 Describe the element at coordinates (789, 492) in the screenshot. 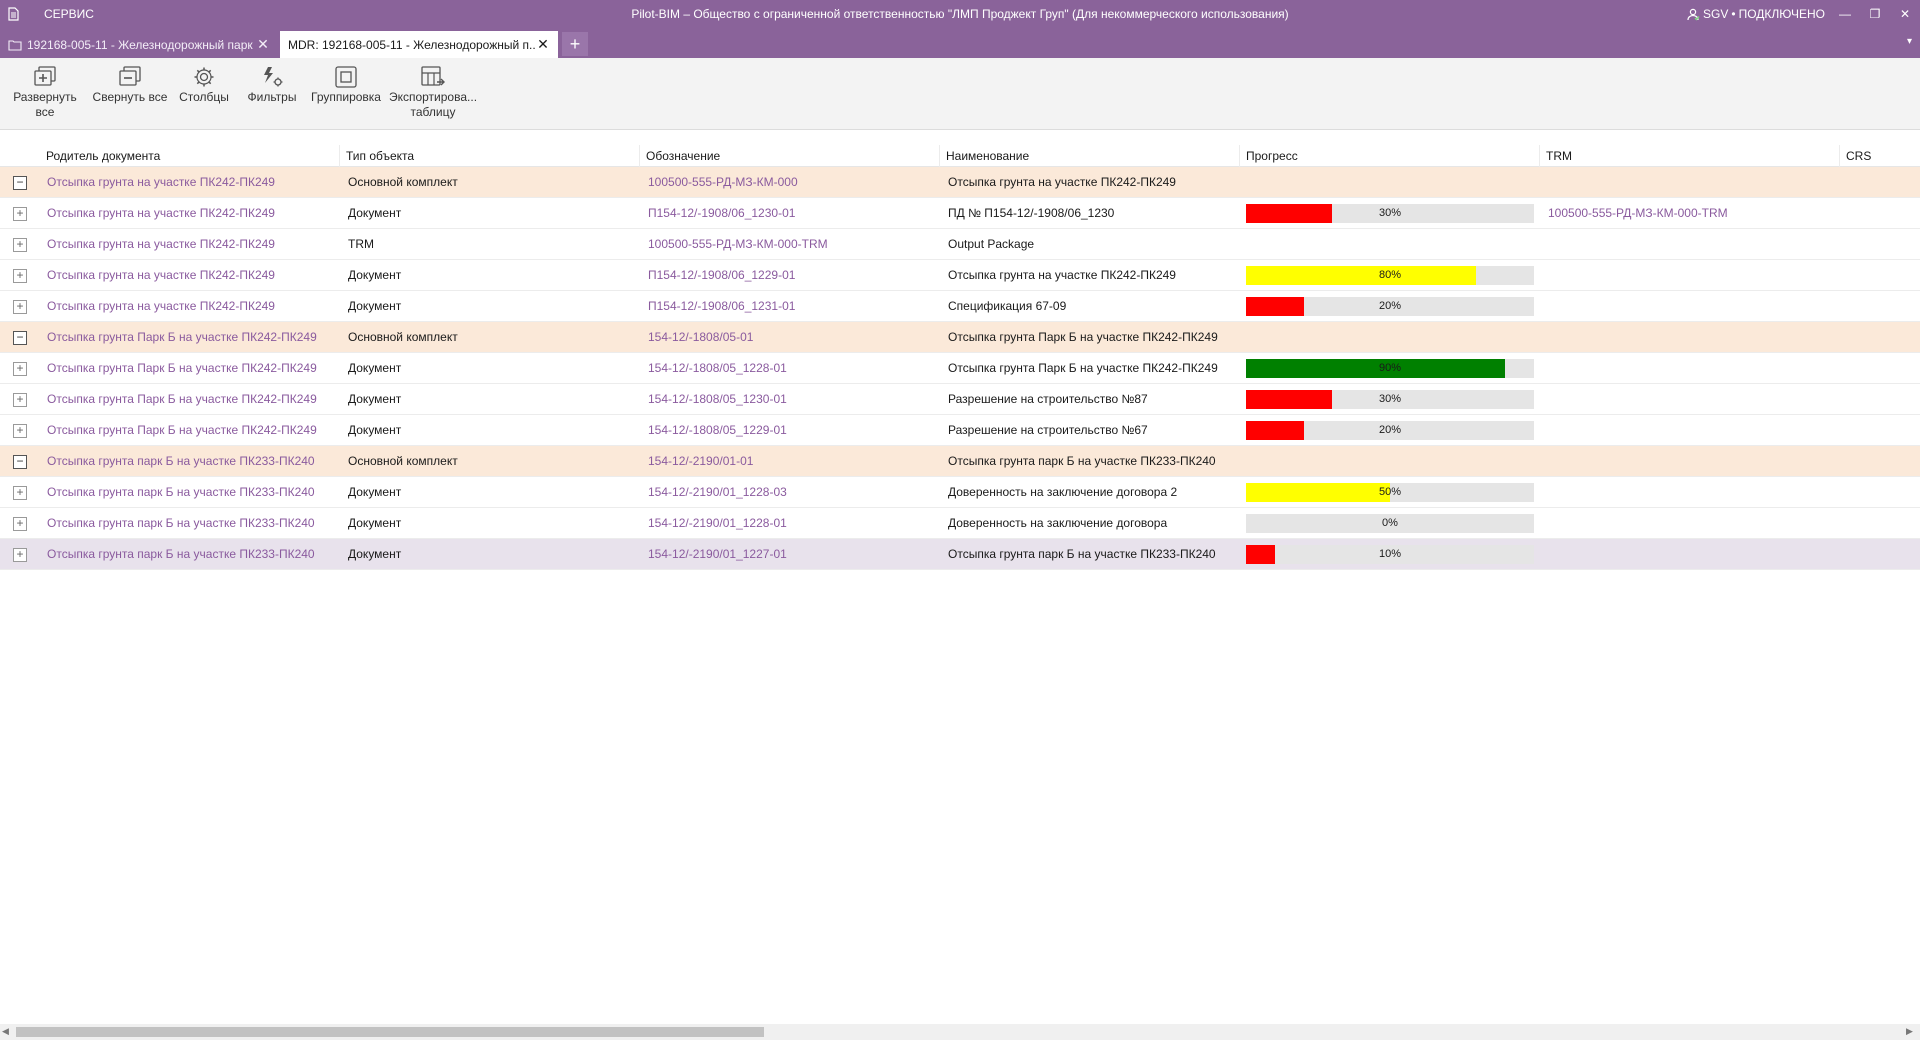

I see `cell-code: 154-12/-2190/01_1228-03` at that location.